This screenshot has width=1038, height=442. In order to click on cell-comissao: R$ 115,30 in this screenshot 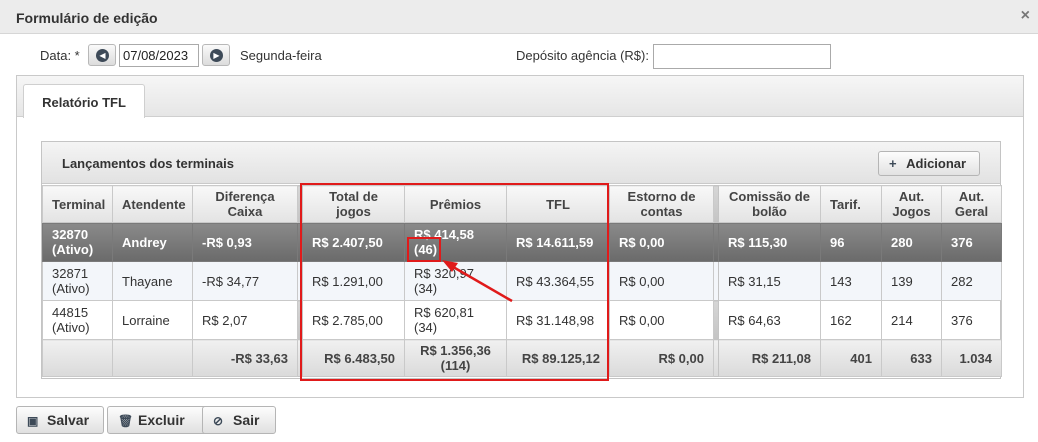, I will do `click(769, 242)`.